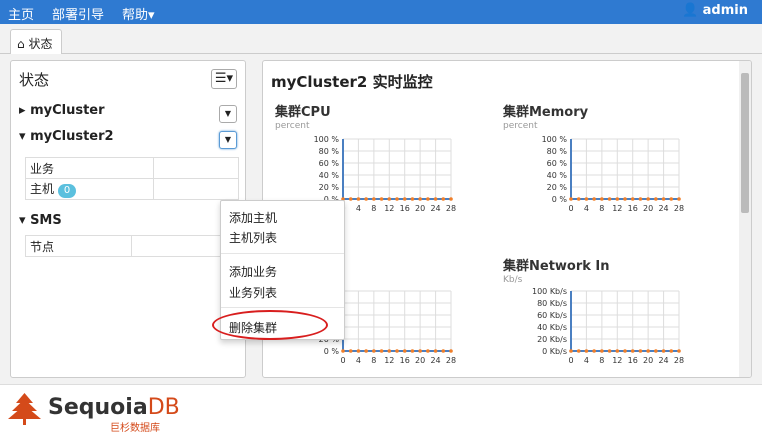 This screenshot has width=762, height=438. What do you see at coordinates (745, 219) in the screenshot?
I see `monitor-scrollbar` at bounding box center [745, 219].